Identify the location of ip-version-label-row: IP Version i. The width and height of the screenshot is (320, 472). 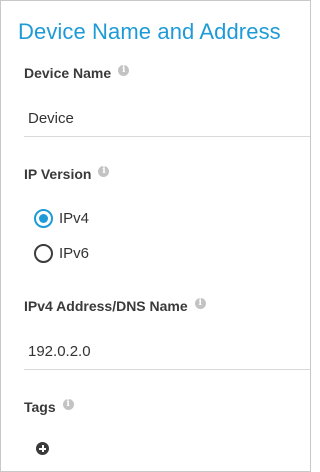
(67, 173).